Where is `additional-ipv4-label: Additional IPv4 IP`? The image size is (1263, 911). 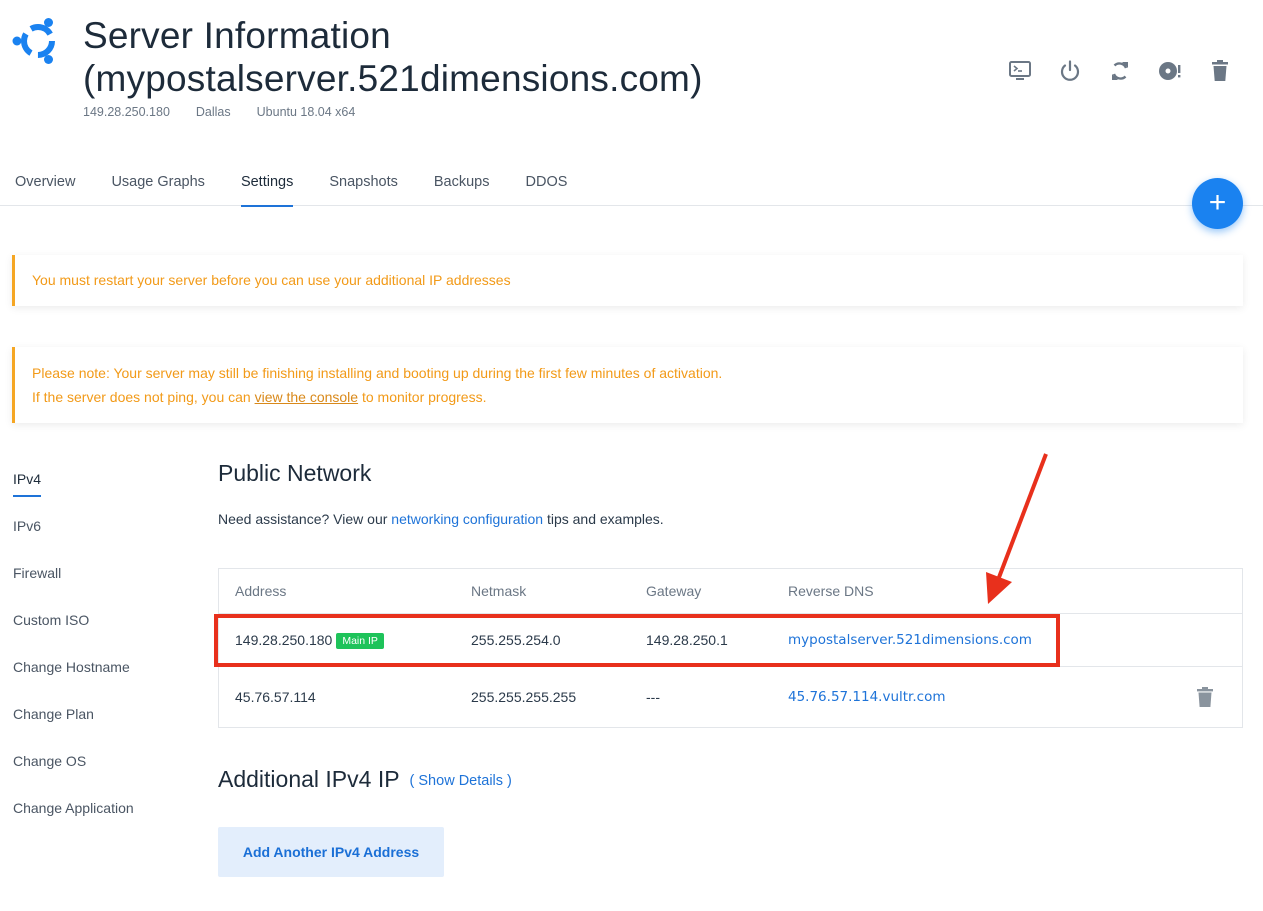
additional-ipv4-label: Additional IPv4 IP is located at coordinates (309, 779).